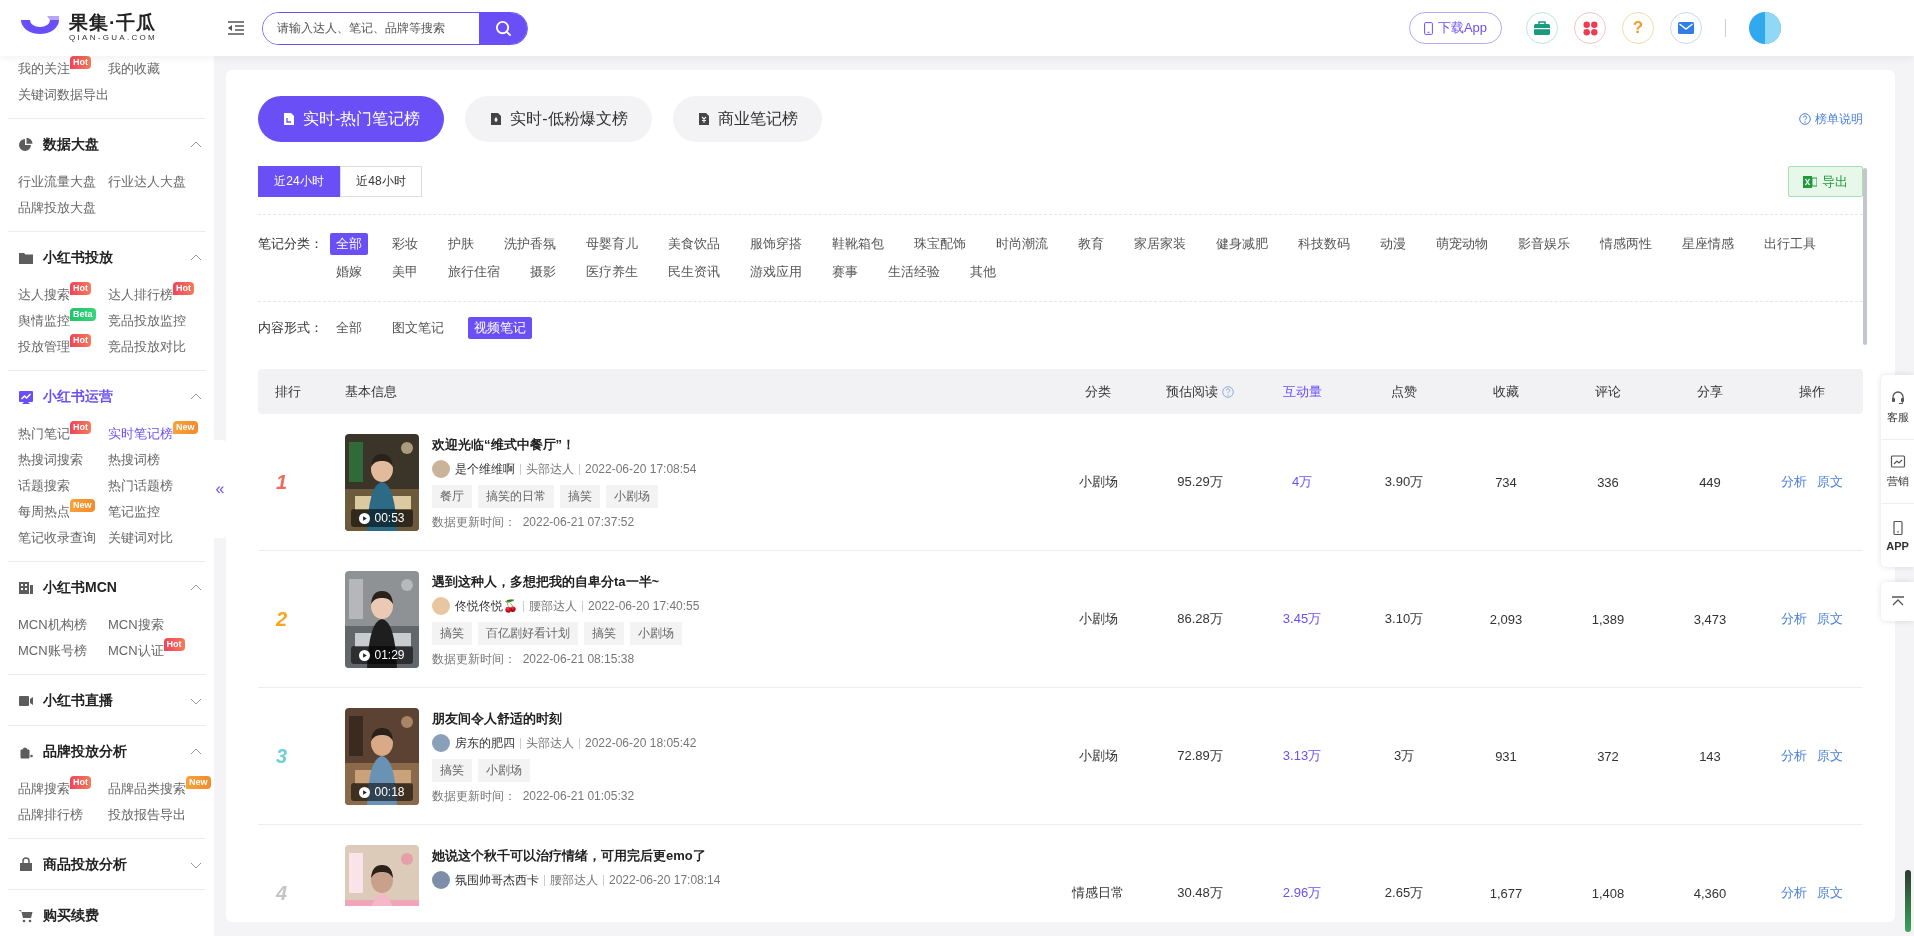 The height and width of the screenshot is (936, 1914). What do you see at coordinates (50, 460) in the screenshot?
I see `sidebar-link: 热搜词搜索` at bounding box center [50, 460].